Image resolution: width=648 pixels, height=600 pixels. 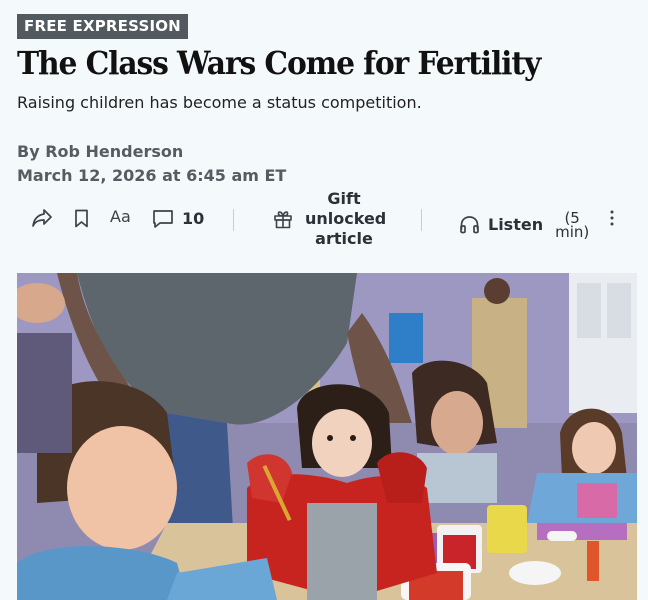 I want to click on vertical-ellipsis-icon, so click(x=612, y=218).